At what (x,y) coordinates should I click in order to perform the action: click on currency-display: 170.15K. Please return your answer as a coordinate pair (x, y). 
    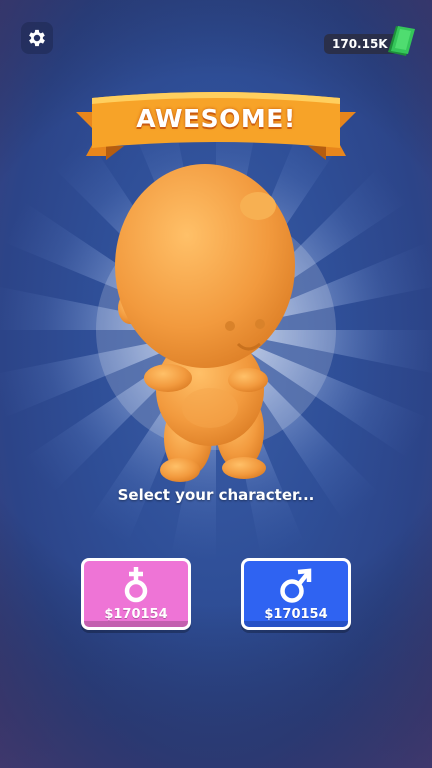
    Looking at the image, I should click on (370, 44).